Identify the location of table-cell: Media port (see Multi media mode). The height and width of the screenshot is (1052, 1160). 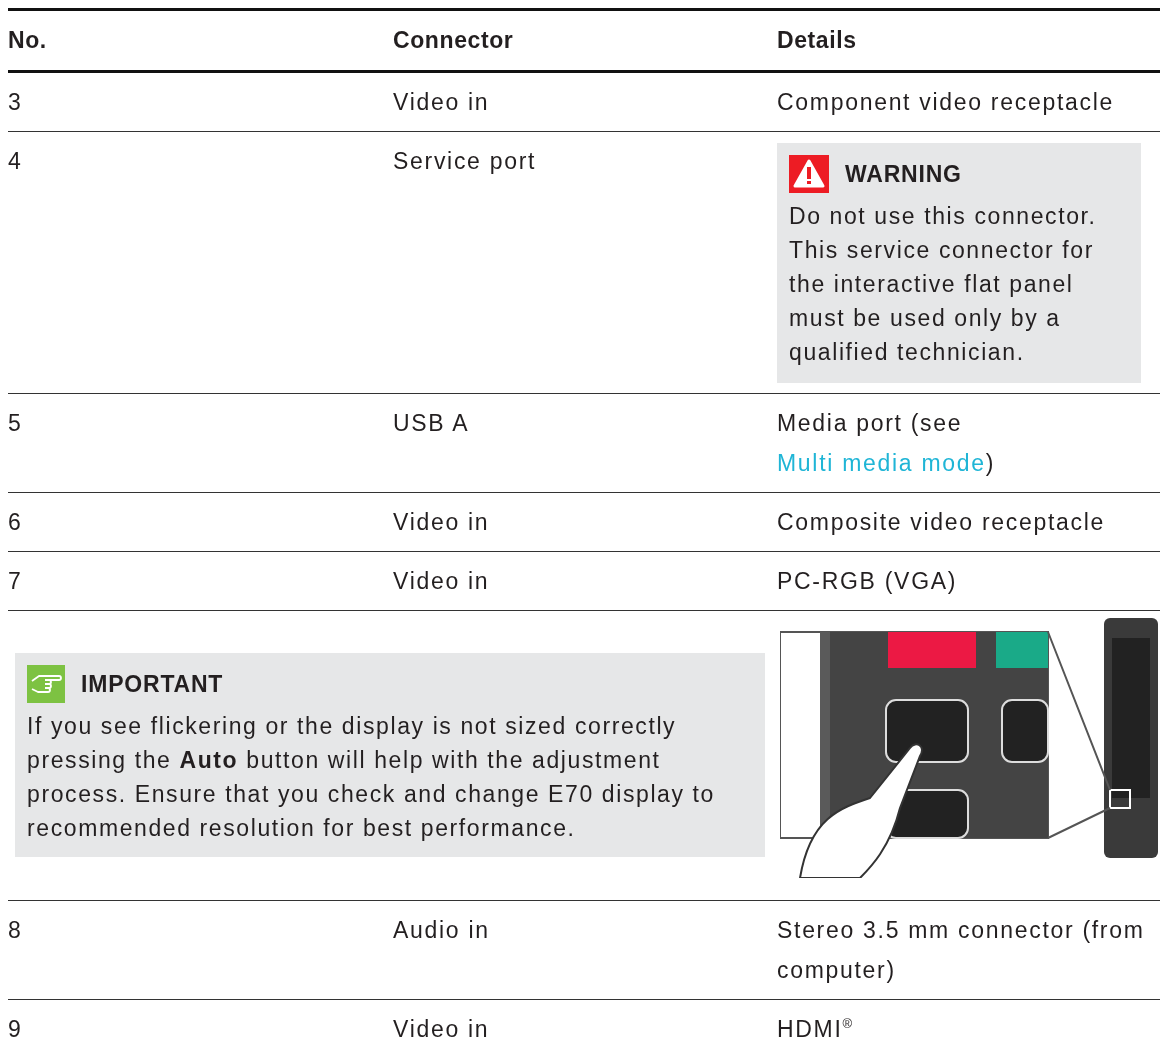
(886, 443).